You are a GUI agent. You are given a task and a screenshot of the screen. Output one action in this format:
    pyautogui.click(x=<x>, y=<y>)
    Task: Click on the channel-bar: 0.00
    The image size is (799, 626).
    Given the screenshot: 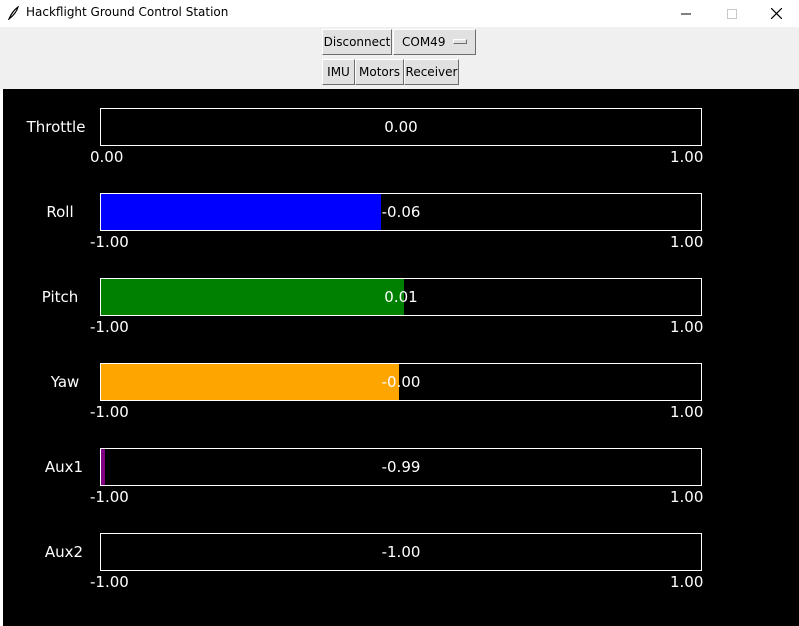 What is the action you would take?
    pyautogui.click(x=401, y=127)
    